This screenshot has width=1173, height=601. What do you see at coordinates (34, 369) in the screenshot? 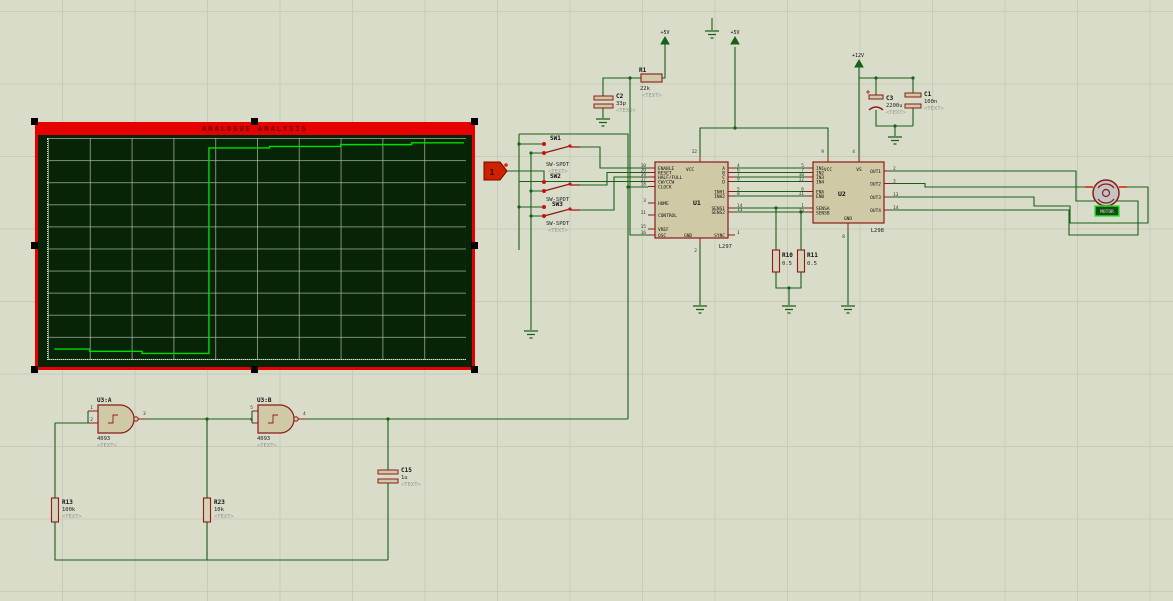
I see `selection-handle-sw` at bounding box center [34, 369].